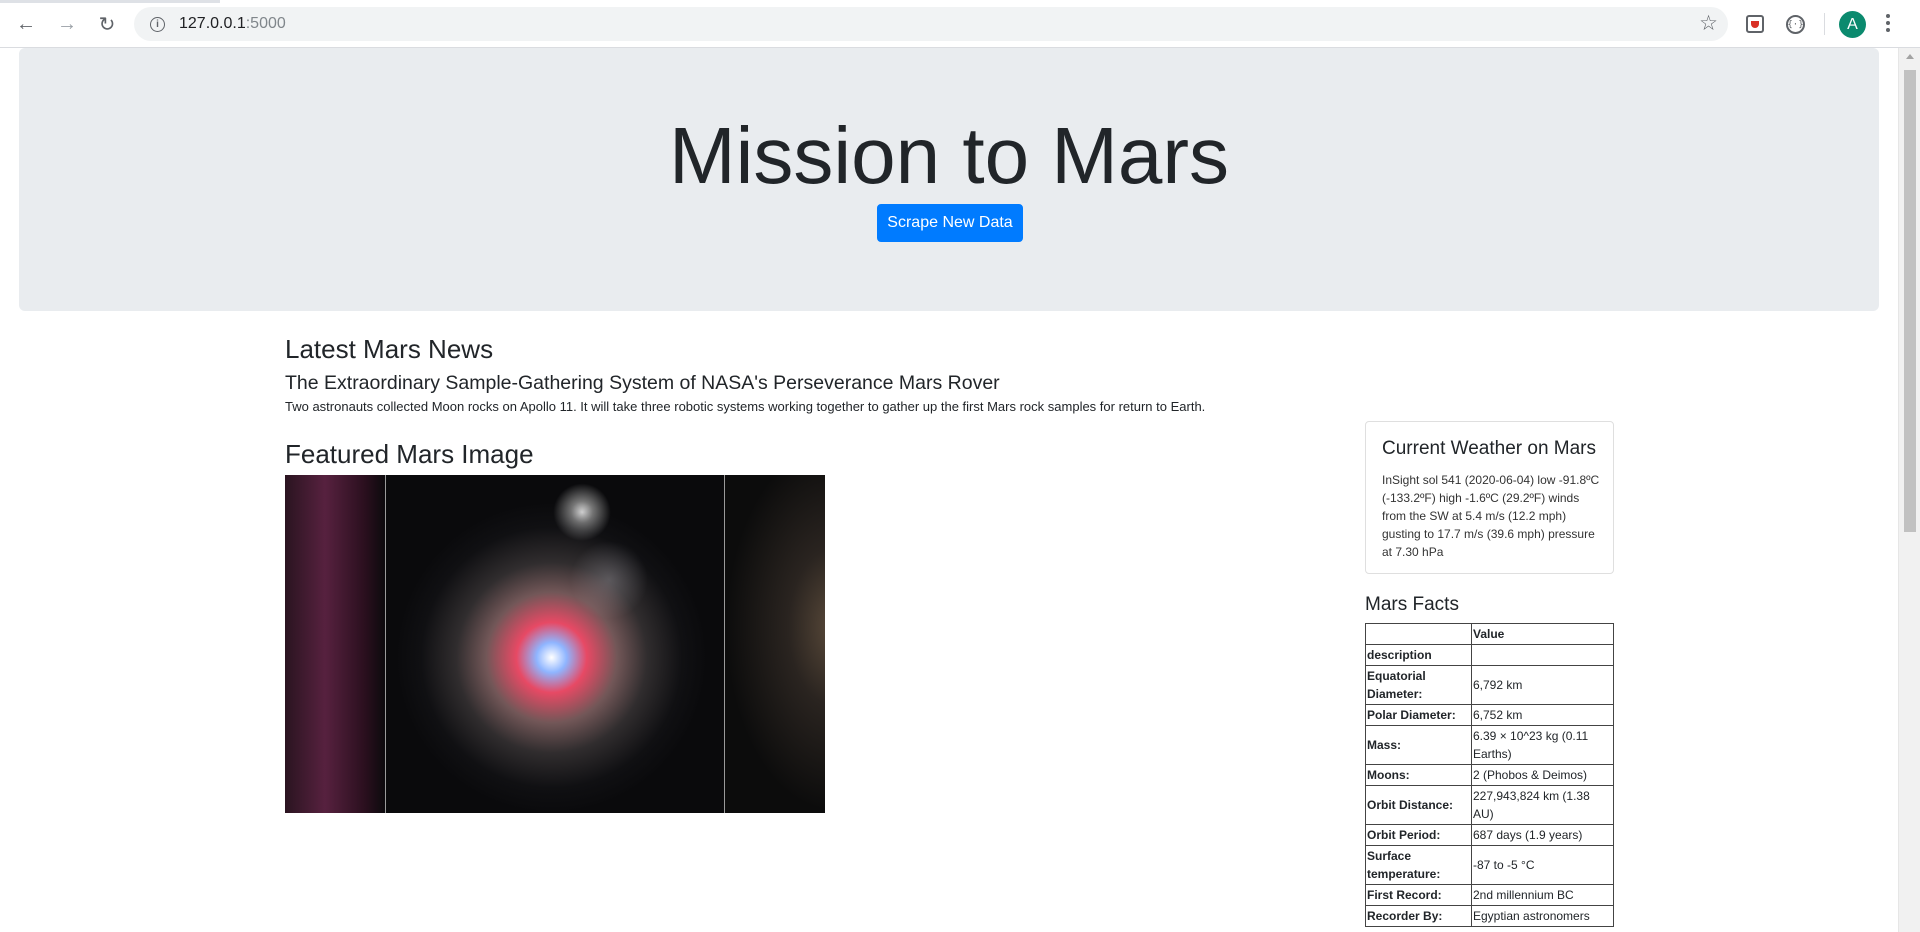 The image size is (1920, 932). What do you see at coordinates (1489, 448) in the screenshot?
I see `weather-heading: Current Weather on Mars` at bounding box center [1489, 448].